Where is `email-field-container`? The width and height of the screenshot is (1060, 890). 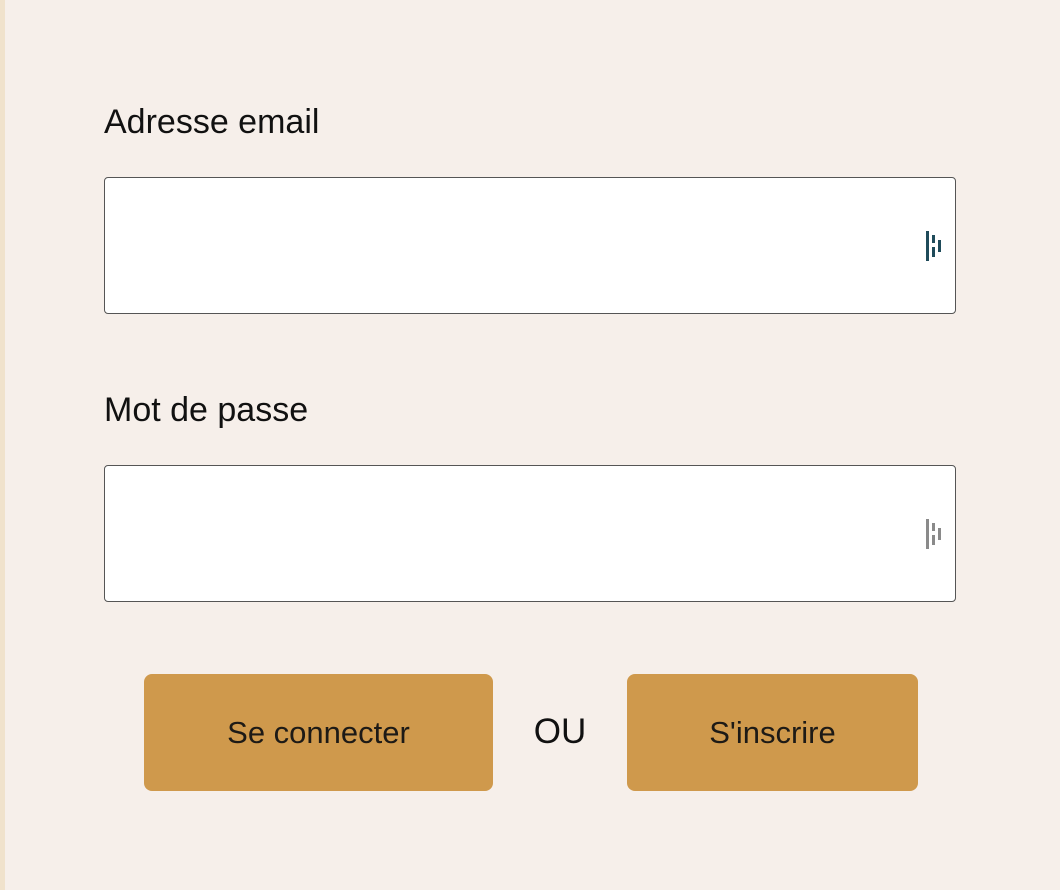 email-field-container is located at coordinates (530, 245).